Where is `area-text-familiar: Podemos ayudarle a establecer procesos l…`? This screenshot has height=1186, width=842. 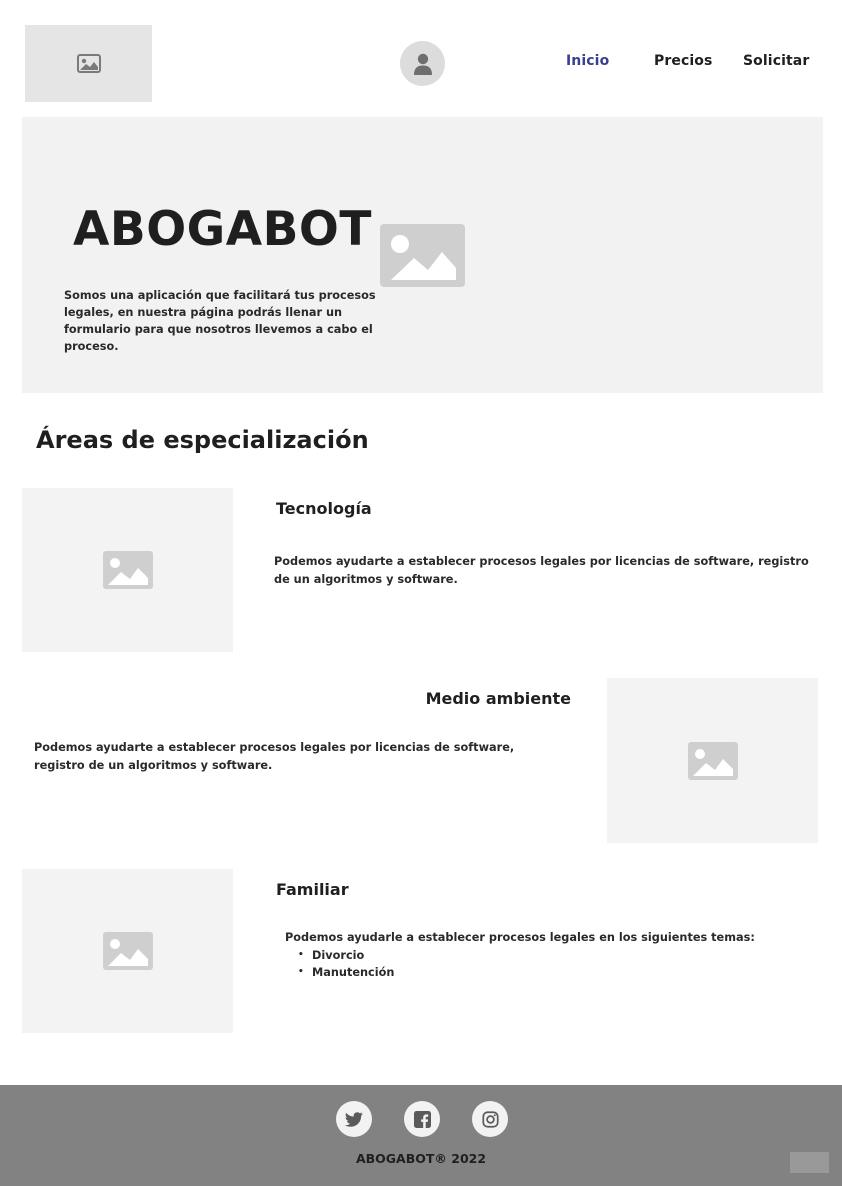
area-text-familiar: Podemos ayudarle a establecer procesos l… is located at coordinates (545, 955).